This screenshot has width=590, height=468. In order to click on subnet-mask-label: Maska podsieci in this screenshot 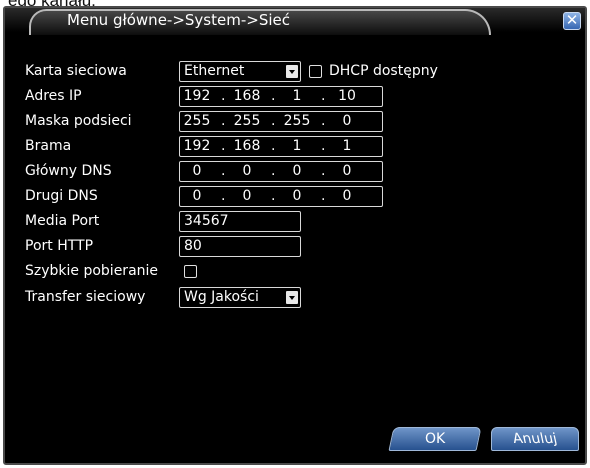, I will do `click(78, 121)`.